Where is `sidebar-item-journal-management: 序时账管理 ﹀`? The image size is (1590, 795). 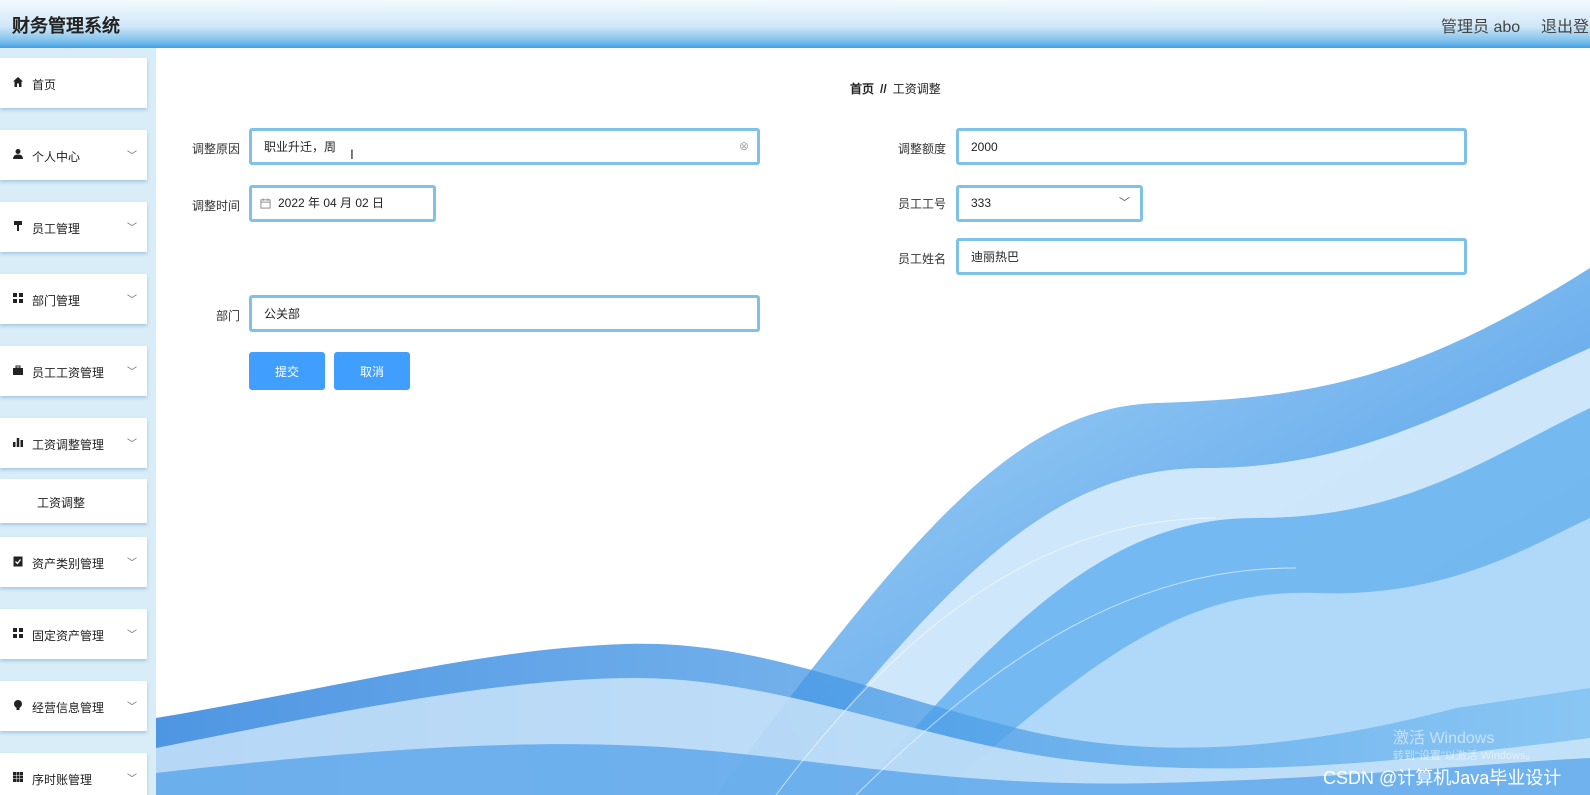
sidebar-item-journal-management: 序时账管理 ﹀ is located at coordinates (73, 774).